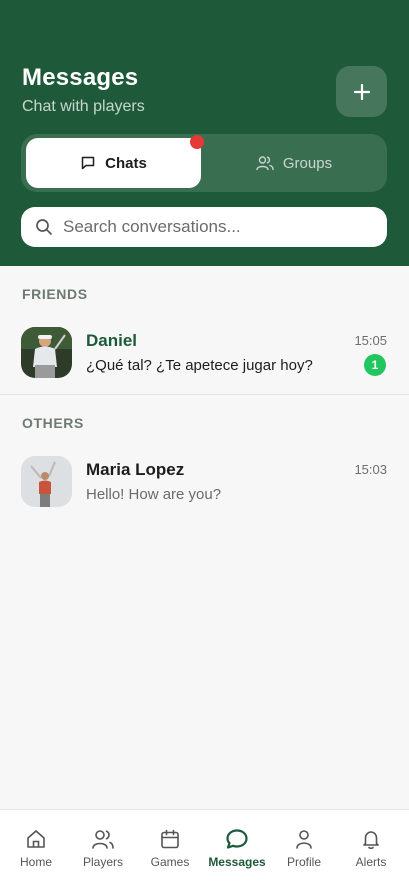  I want to click on home-icon, so click(36, 839).